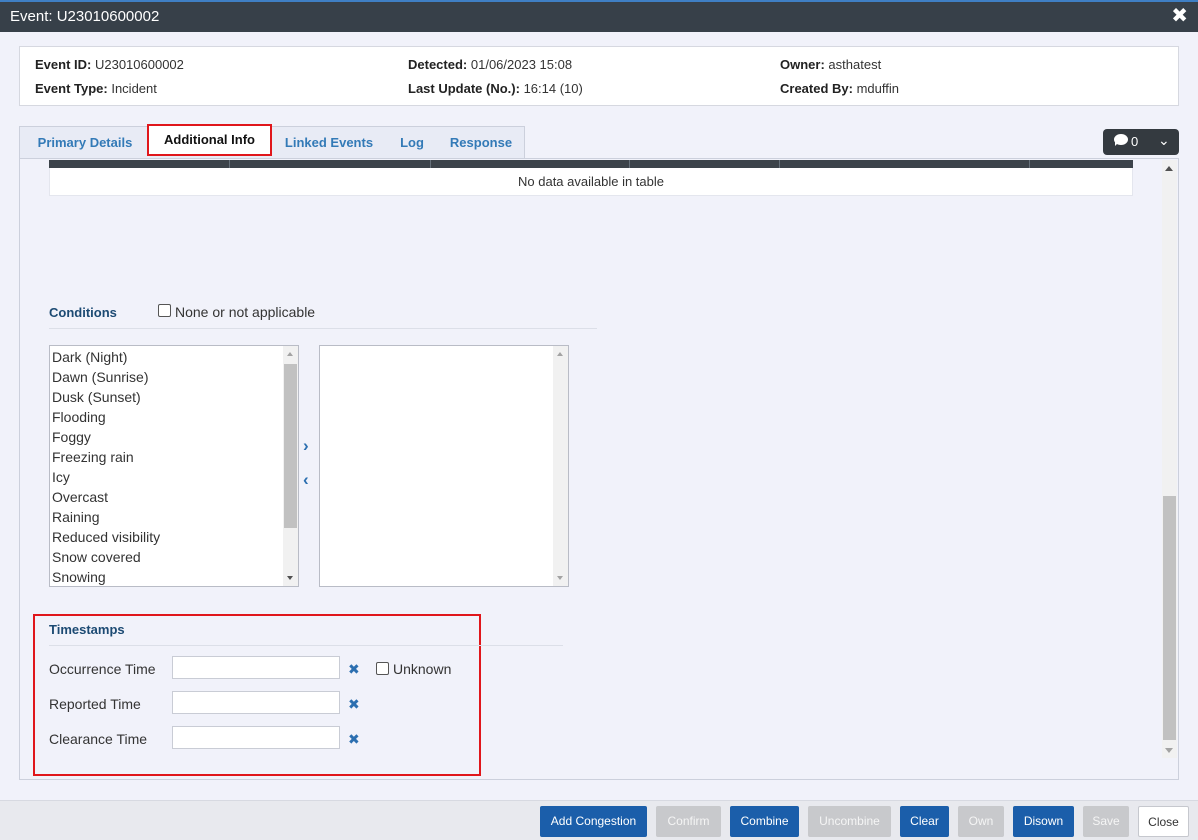 This screenshot has height=840, width=1198. What do you see at coordinates (306, 445) in the screenshot?
I see `chevron-right-icon: ›` at bounding box center [306, 445].